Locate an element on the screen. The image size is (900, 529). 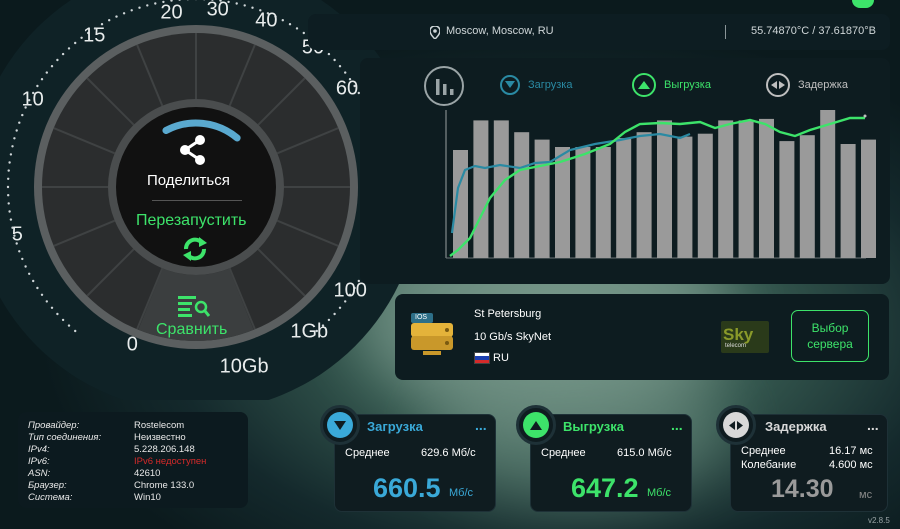
latency-dot is located at coordinates (865, 116).